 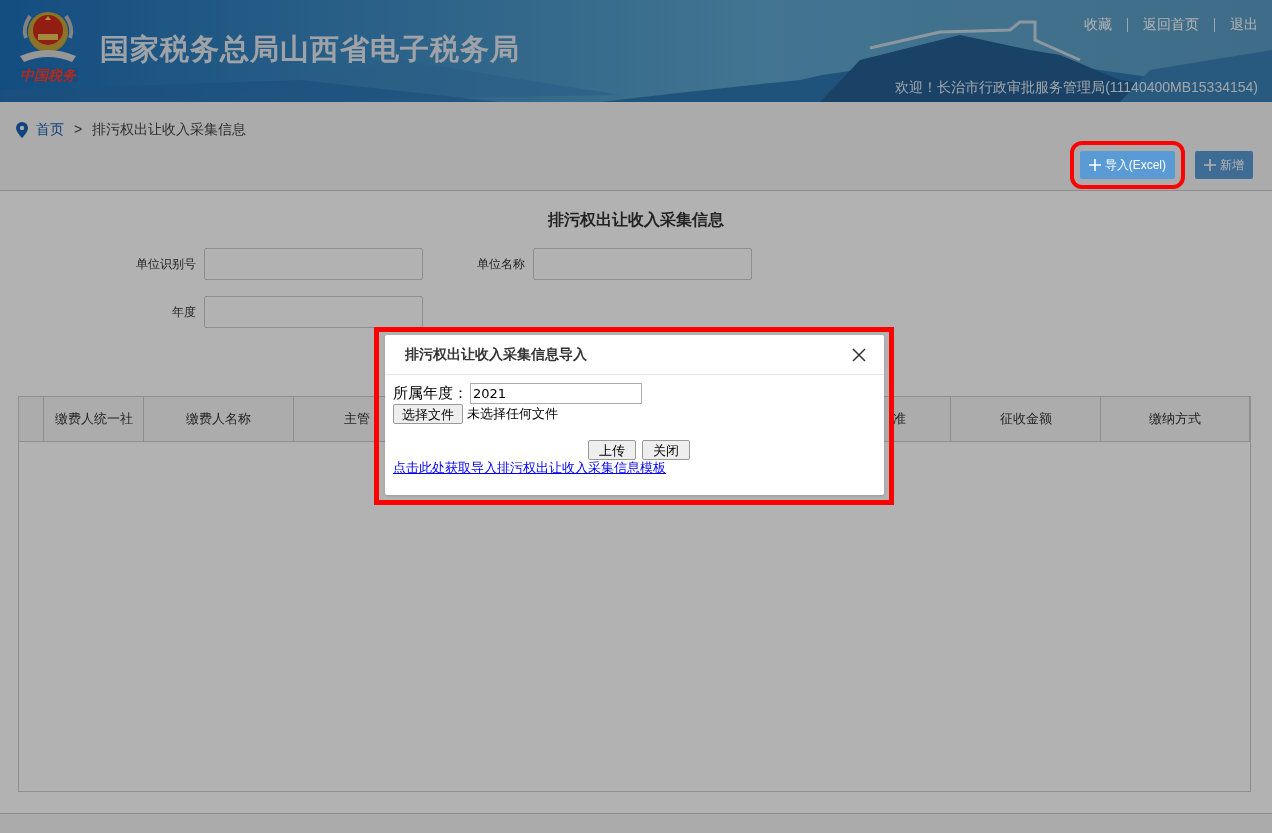 I want to click on emblem-caption: 中国税务, so click(x=48, y=75).